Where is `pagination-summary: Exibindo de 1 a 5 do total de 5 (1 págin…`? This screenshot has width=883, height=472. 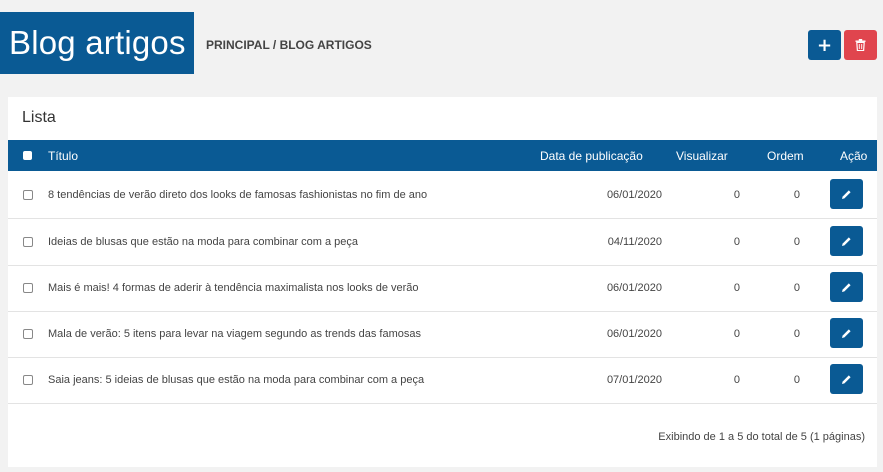
pagination-summary: Exibindo de 1 a 5 do total de 5 (1 págin… is located at coordinates (761, 437).